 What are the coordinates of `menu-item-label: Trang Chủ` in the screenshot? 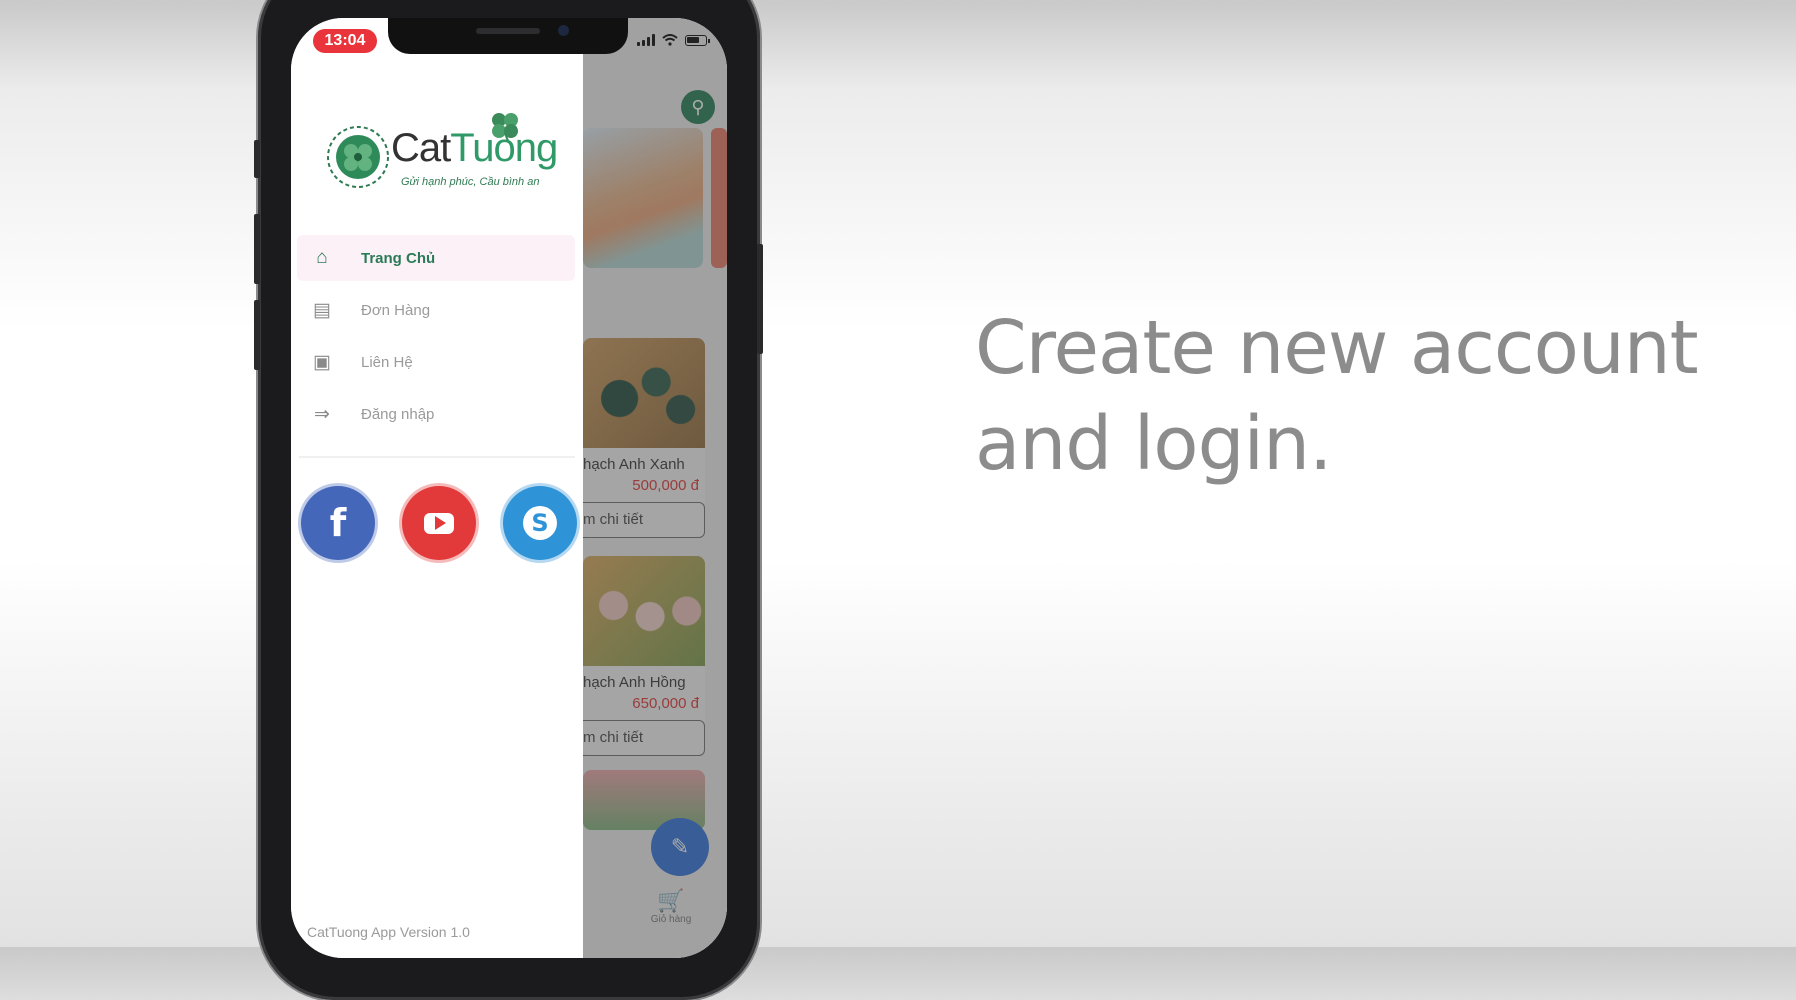 It's located at (398, 258).